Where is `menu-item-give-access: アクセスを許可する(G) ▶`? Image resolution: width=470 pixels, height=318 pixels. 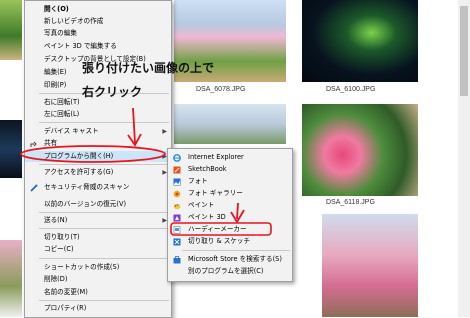 menu-item-give-access: アクセスを許可する(G) ▶ is located at coordinates (98, 172).